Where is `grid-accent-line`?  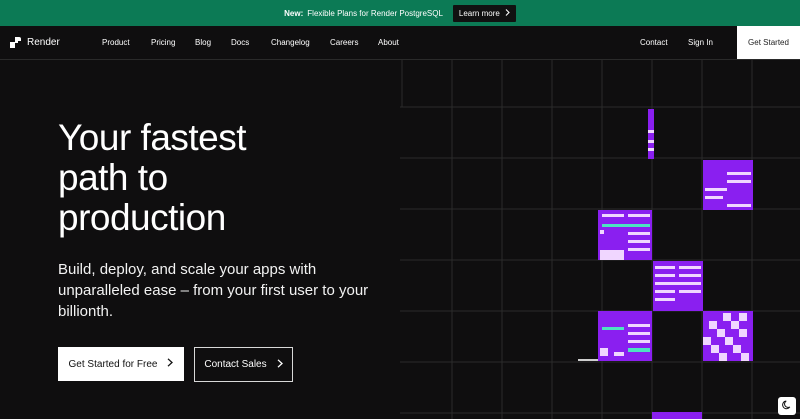 grid-accent-line is located at coordinates (588, 360).